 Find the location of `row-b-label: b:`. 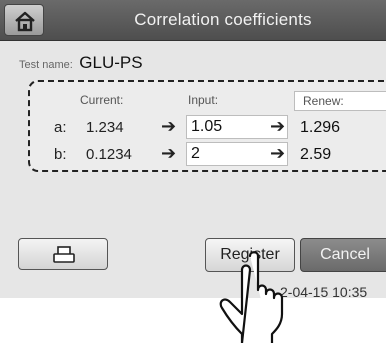

row-b-label: b: is located at coordinates (60, 154).